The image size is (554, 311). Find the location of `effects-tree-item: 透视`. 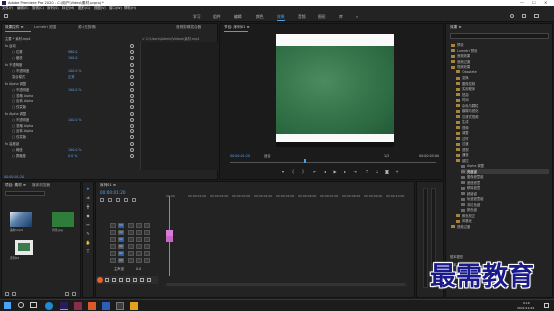

effects-tree-item: 透视 is located at coordinates (462, 149).